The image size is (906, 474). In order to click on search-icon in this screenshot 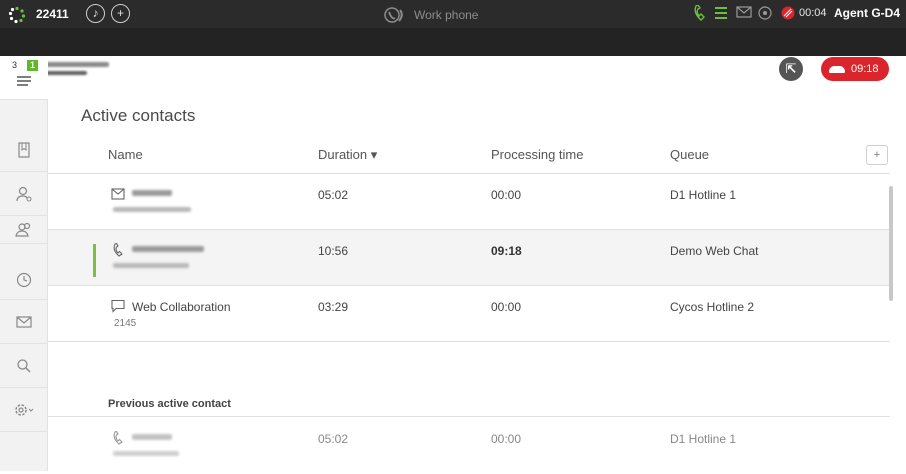, I will do `click(24, 365)`.